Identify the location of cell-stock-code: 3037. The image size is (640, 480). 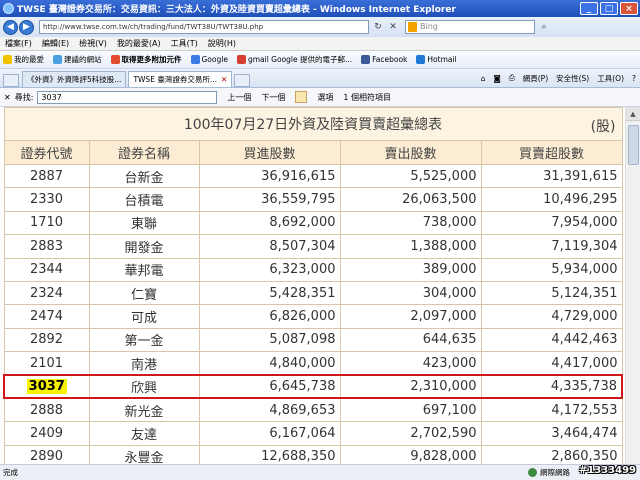
(46, 386).